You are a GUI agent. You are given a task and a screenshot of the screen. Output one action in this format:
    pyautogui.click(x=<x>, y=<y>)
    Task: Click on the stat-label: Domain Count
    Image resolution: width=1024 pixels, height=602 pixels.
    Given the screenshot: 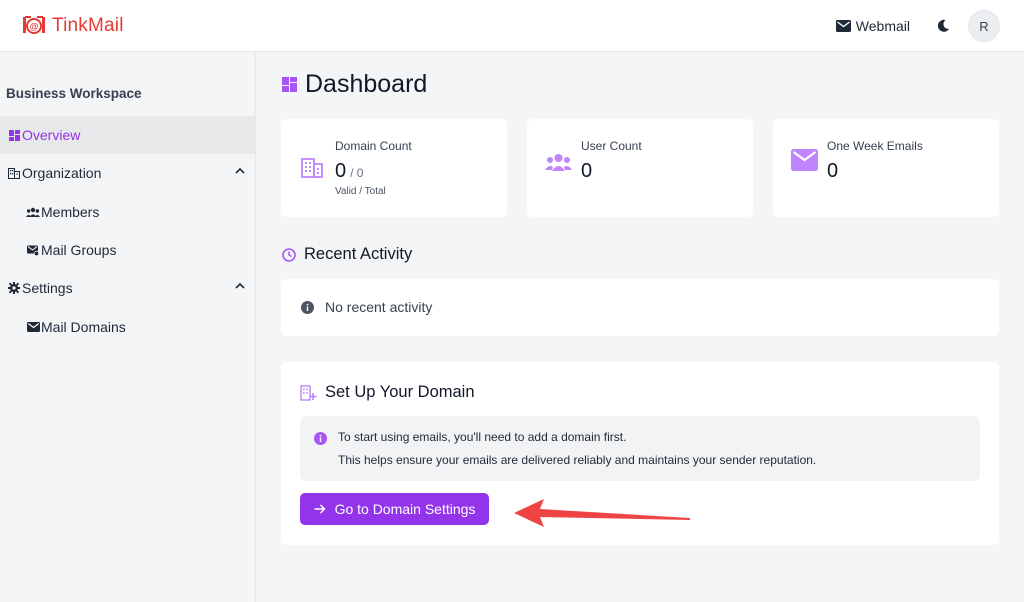 What is the action you would take?
    pyautogui.click(x=373, y=146)
    